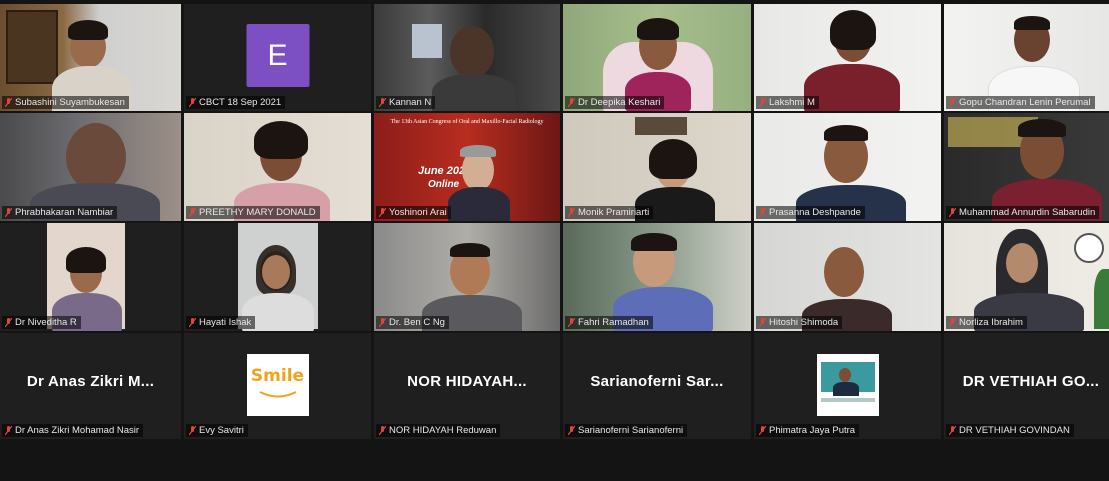 The image size is (1109, 481). Describe the element at coordinates (847, 167) in the screenshot. I see `participant-tile-active-speaker: Prasanna Deshpande` at that location.